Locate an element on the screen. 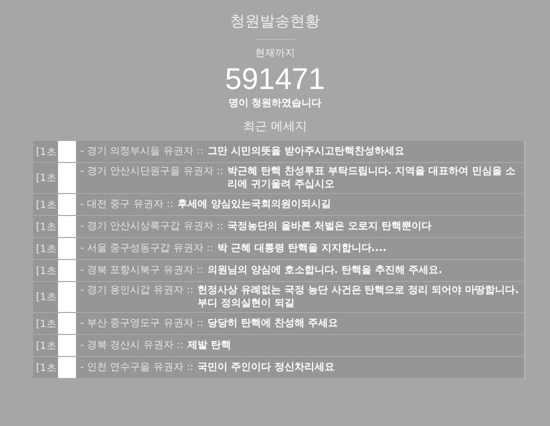 The image size is (550, 426). message-author: - 경북 경산시 유권자 :: is located at coordinates (132, 345).